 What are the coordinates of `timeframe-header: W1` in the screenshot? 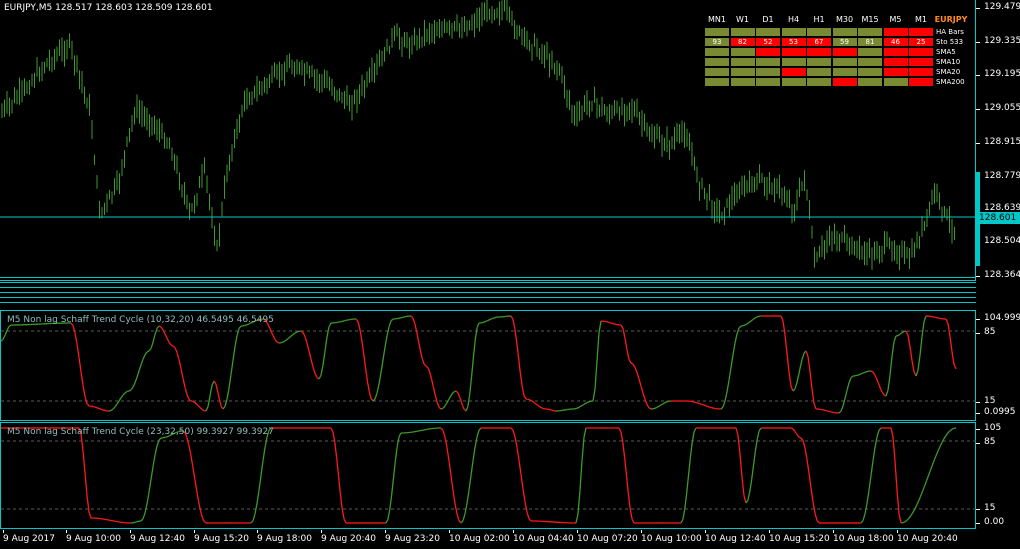 It's located at (742, 19).